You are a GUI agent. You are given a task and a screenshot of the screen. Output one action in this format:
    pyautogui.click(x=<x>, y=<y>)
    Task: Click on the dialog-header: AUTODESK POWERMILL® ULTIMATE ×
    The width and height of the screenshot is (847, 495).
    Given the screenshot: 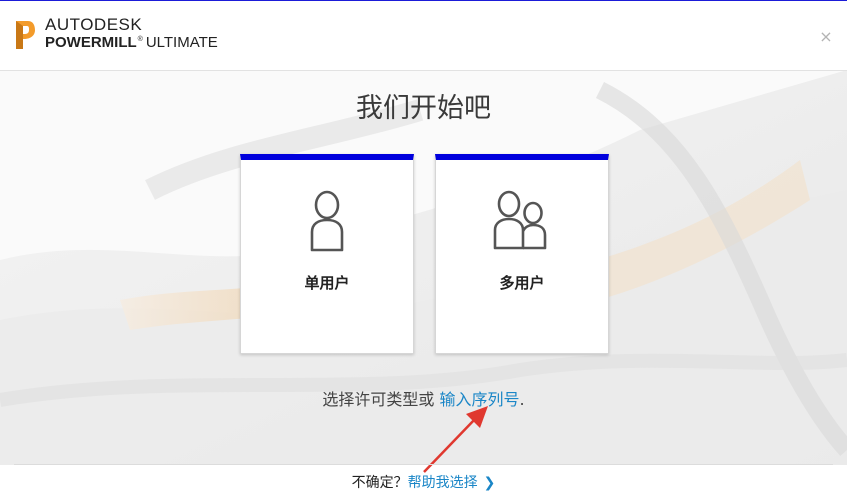 What is the action you would take?
    pyautogui.click(x=423, y=36)
    